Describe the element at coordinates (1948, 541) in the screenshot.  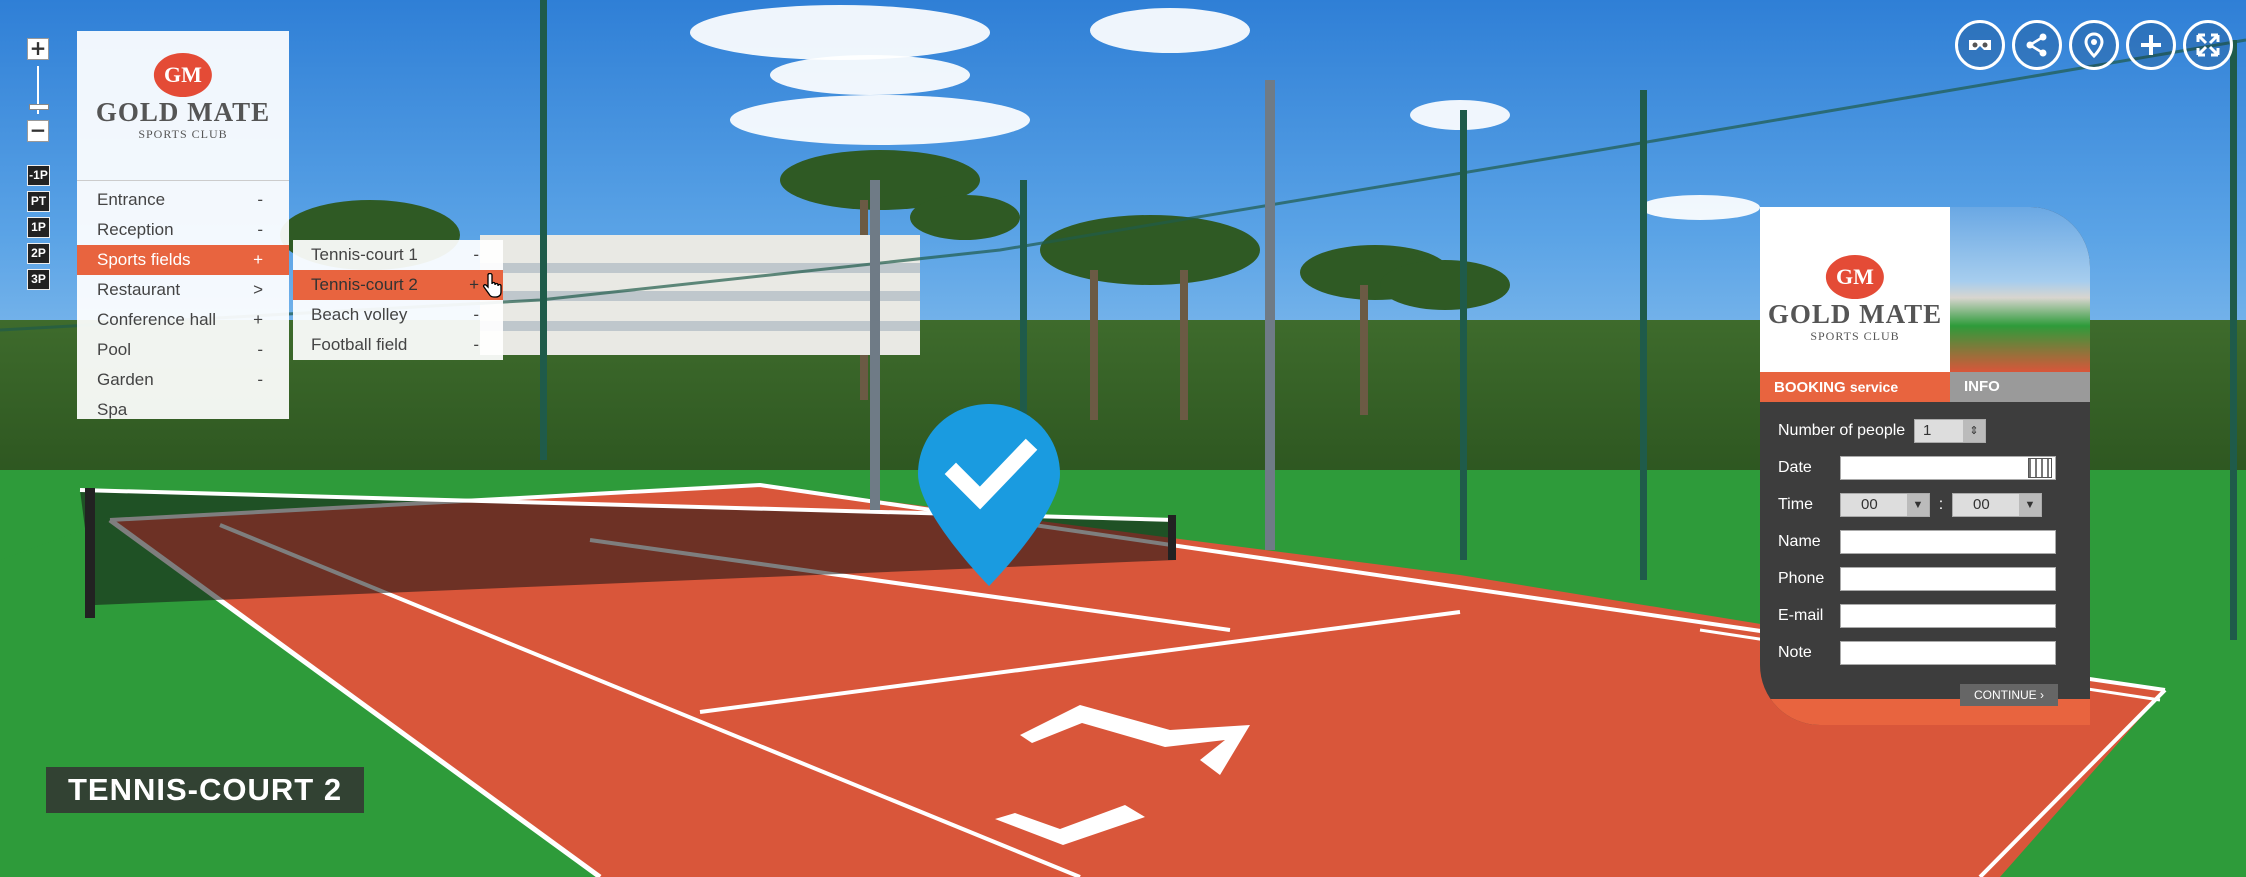
I see `name-field` at that location.